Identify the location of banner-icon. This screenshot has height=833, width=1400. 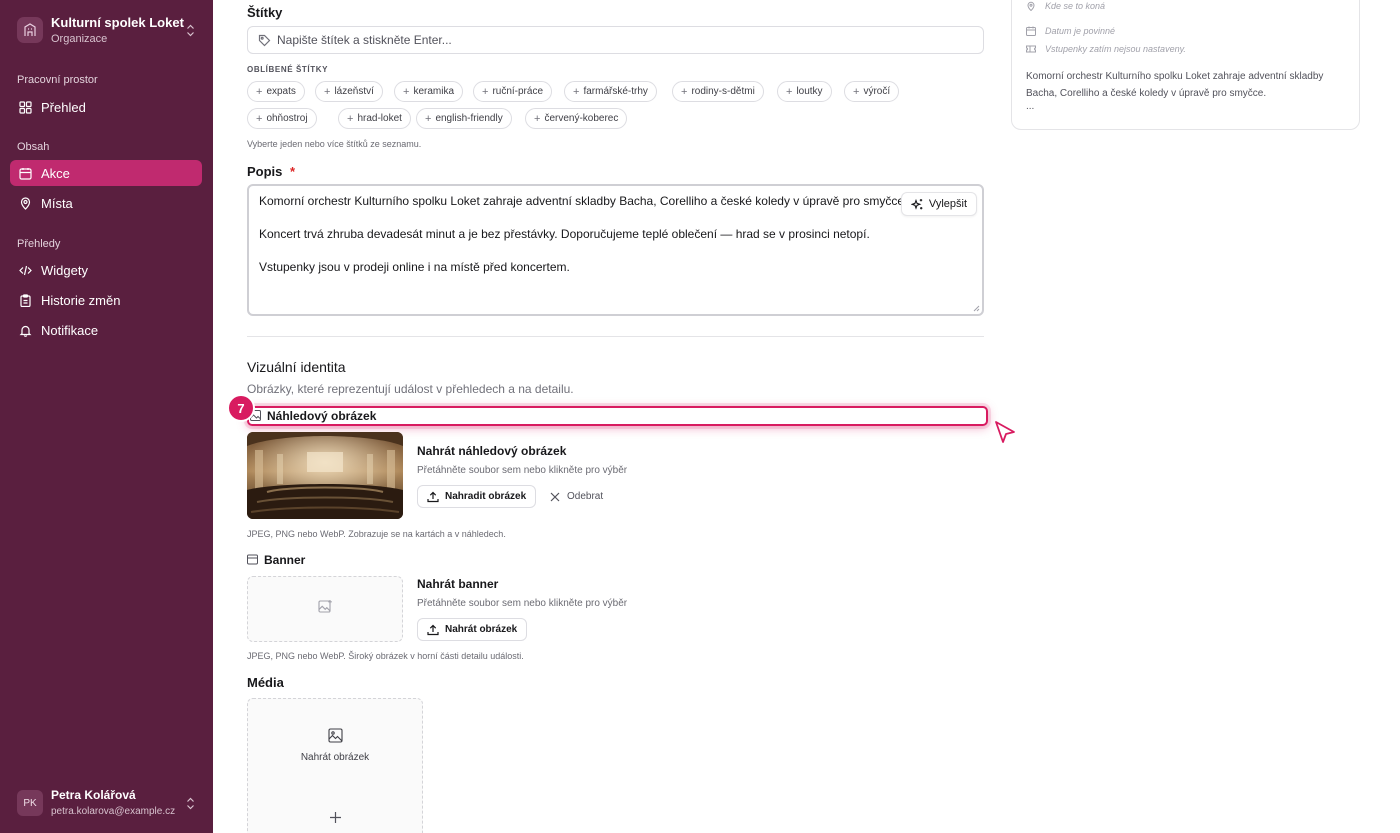
(253, 560).